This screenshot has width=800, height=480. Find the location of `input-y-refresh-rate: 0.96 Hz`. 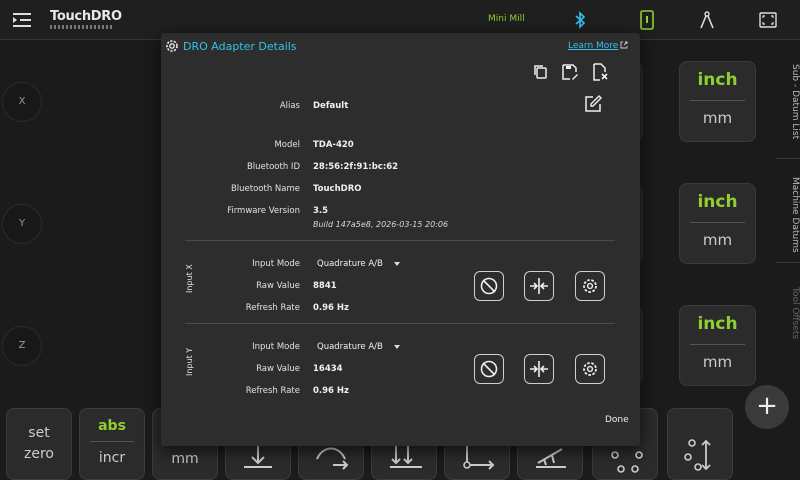

input-y-refresh-rate: 0.96 Hz is located at coordinates (331, 391).